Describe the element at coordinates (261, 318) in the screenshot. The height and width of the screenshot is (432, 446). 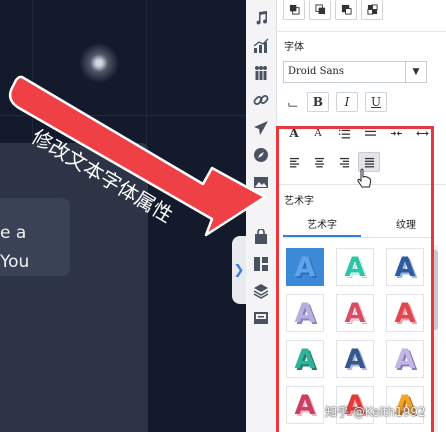
I see `inbox-icon` at that location.